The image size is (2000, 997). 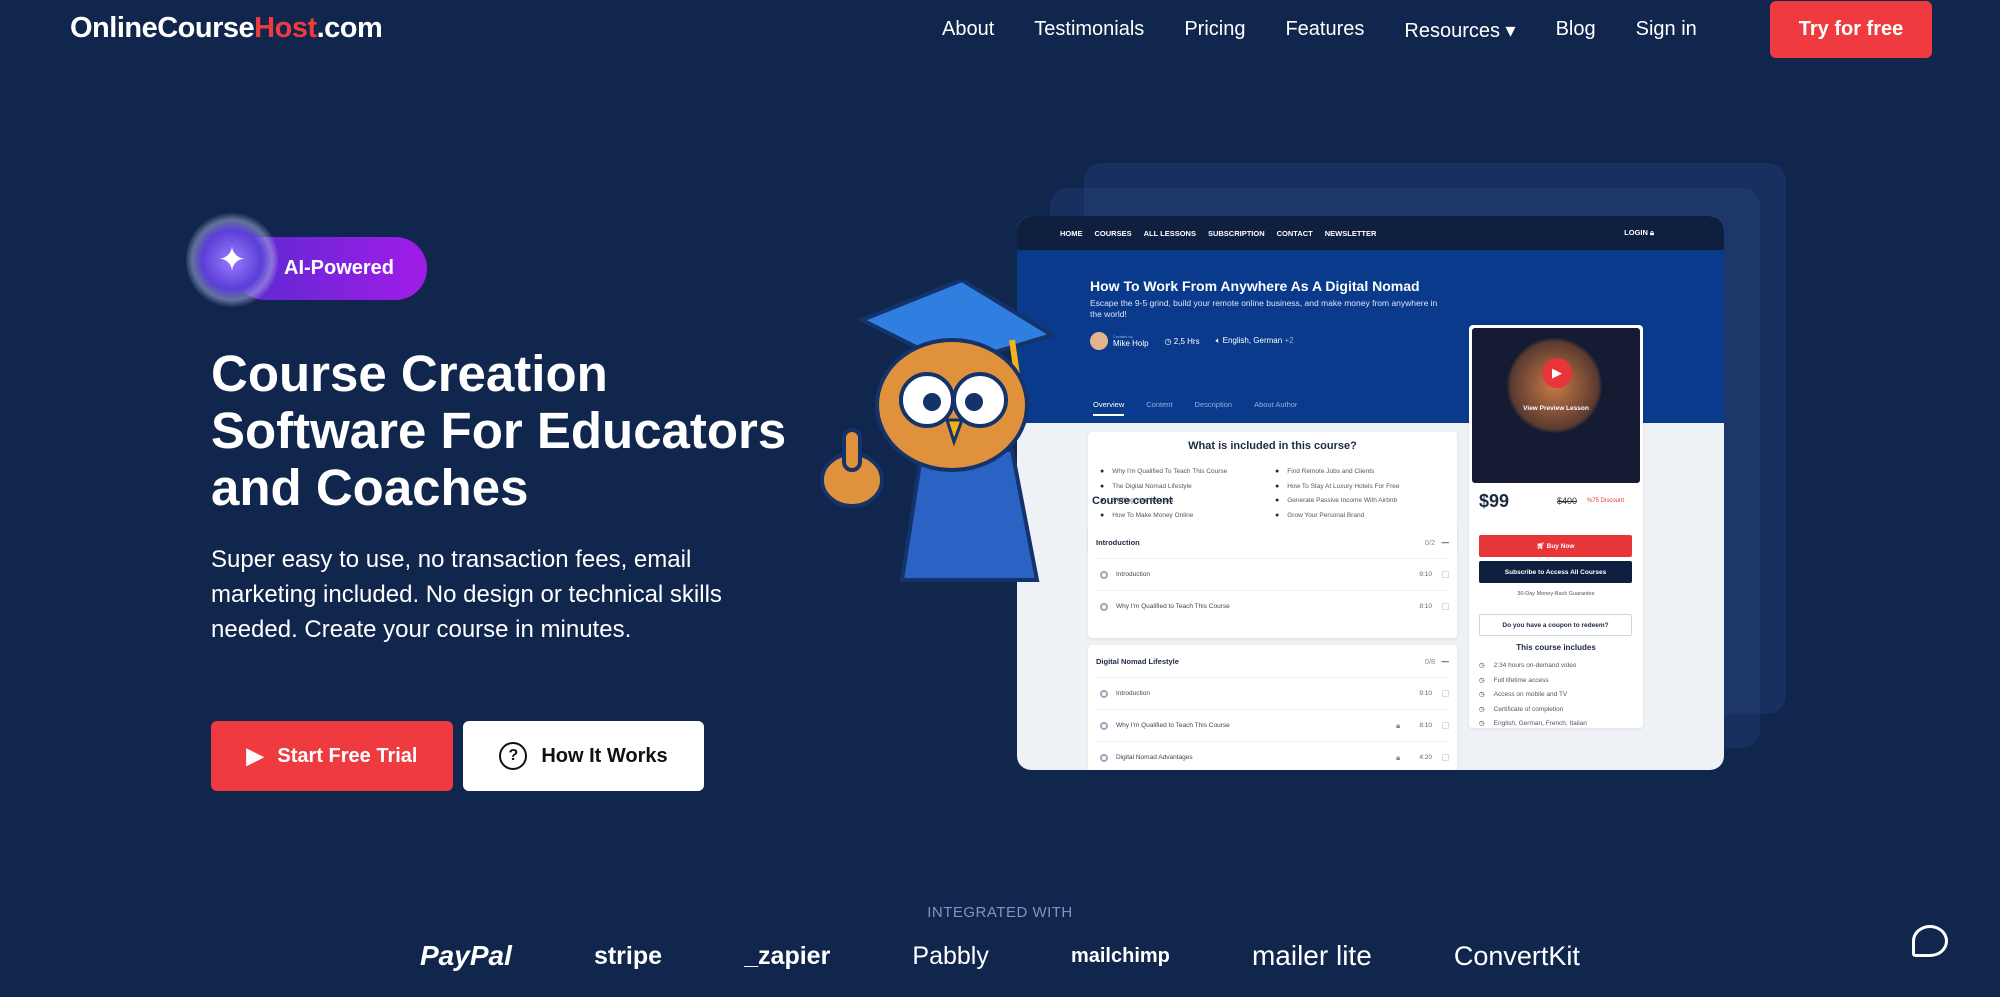 I want to click on nav-resources-dropdown: Resources ▾, so click(x=1459, y=30).